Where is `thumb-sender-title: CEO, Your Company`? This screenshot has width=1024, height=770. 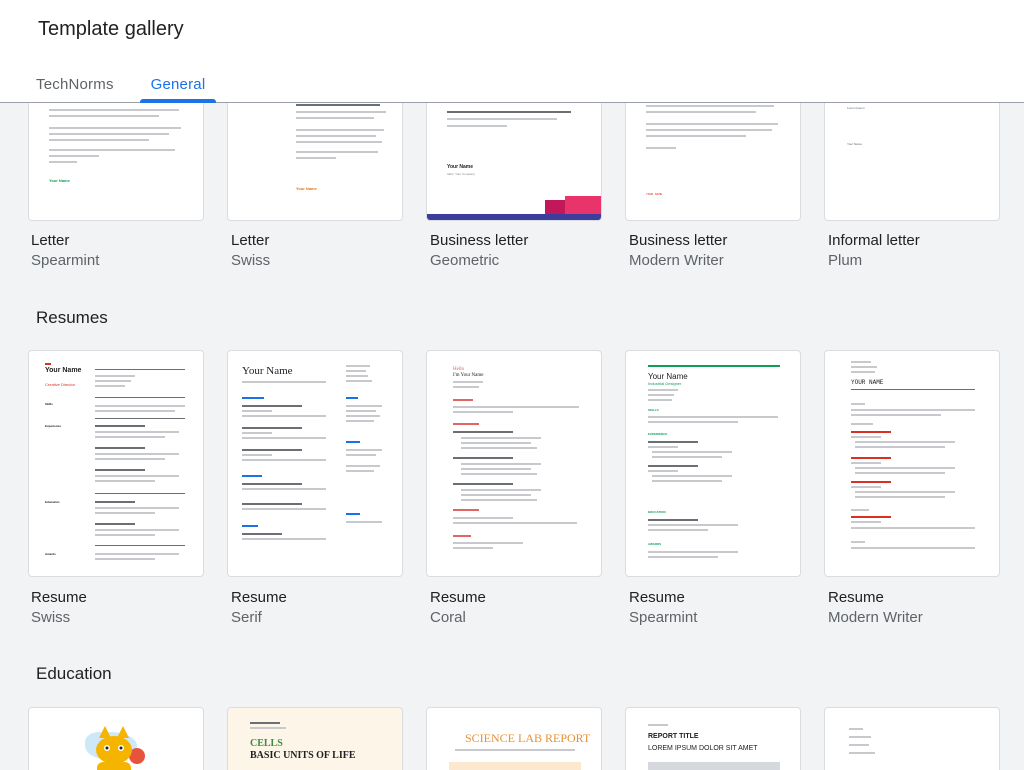
thumb-sender-title: CEO, Your Company is located at coordinates (461, 174).